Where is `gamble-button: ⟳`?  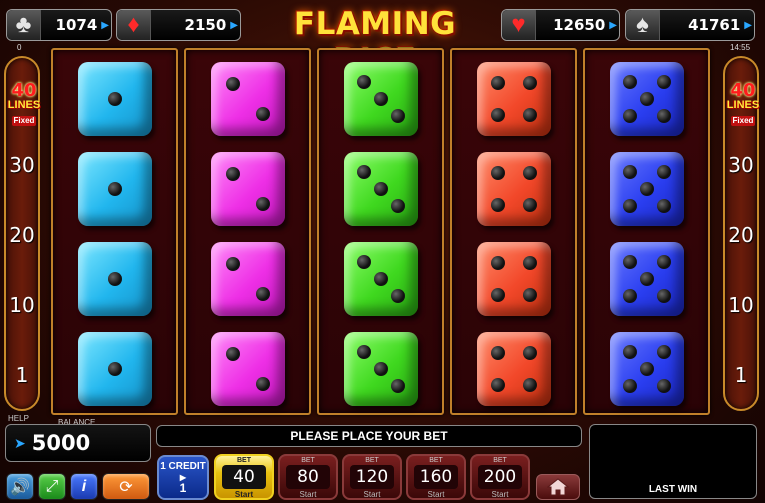 gamble-button: ⟳ is located at coordinates (126, 486).